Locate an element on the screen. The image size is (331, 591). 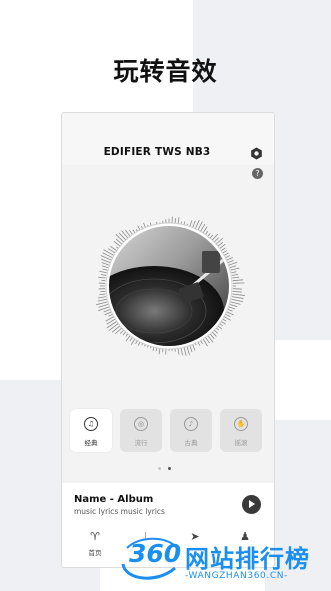
mode-label: 流行 is located at coordinates (141, 443).